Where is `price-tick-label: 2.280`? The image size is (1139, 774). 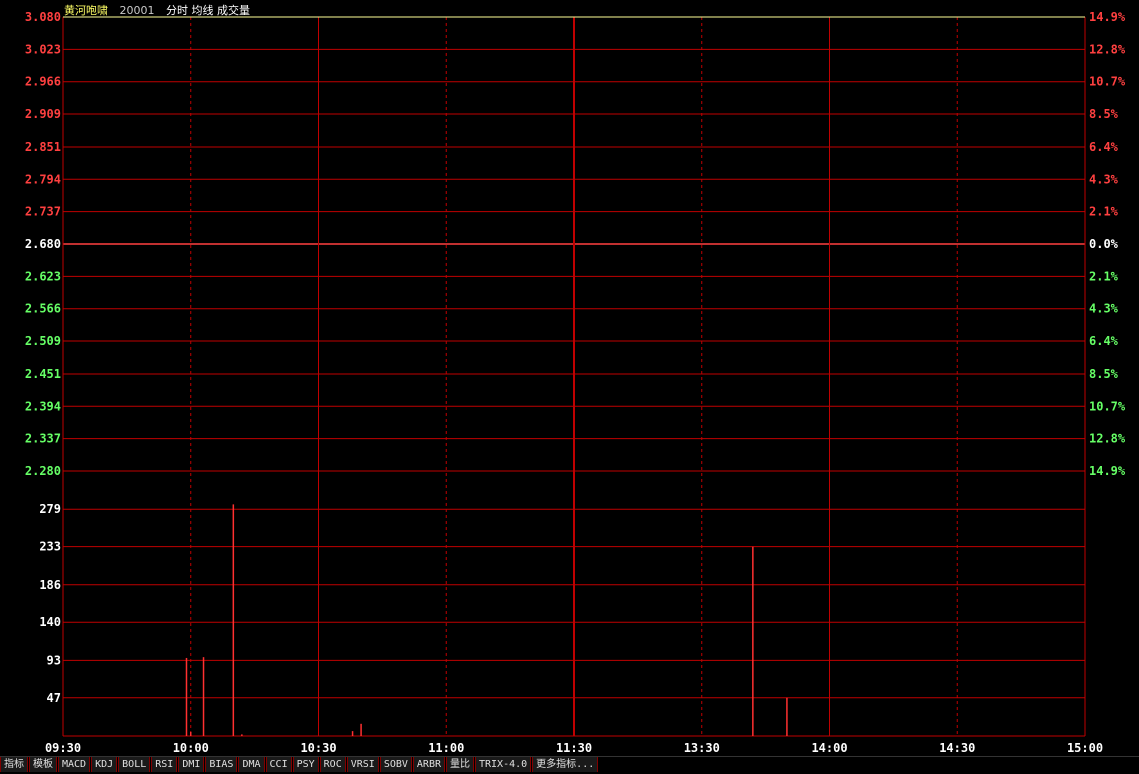
price-tick-label: 2.280 is located at coordinates (43, 471).